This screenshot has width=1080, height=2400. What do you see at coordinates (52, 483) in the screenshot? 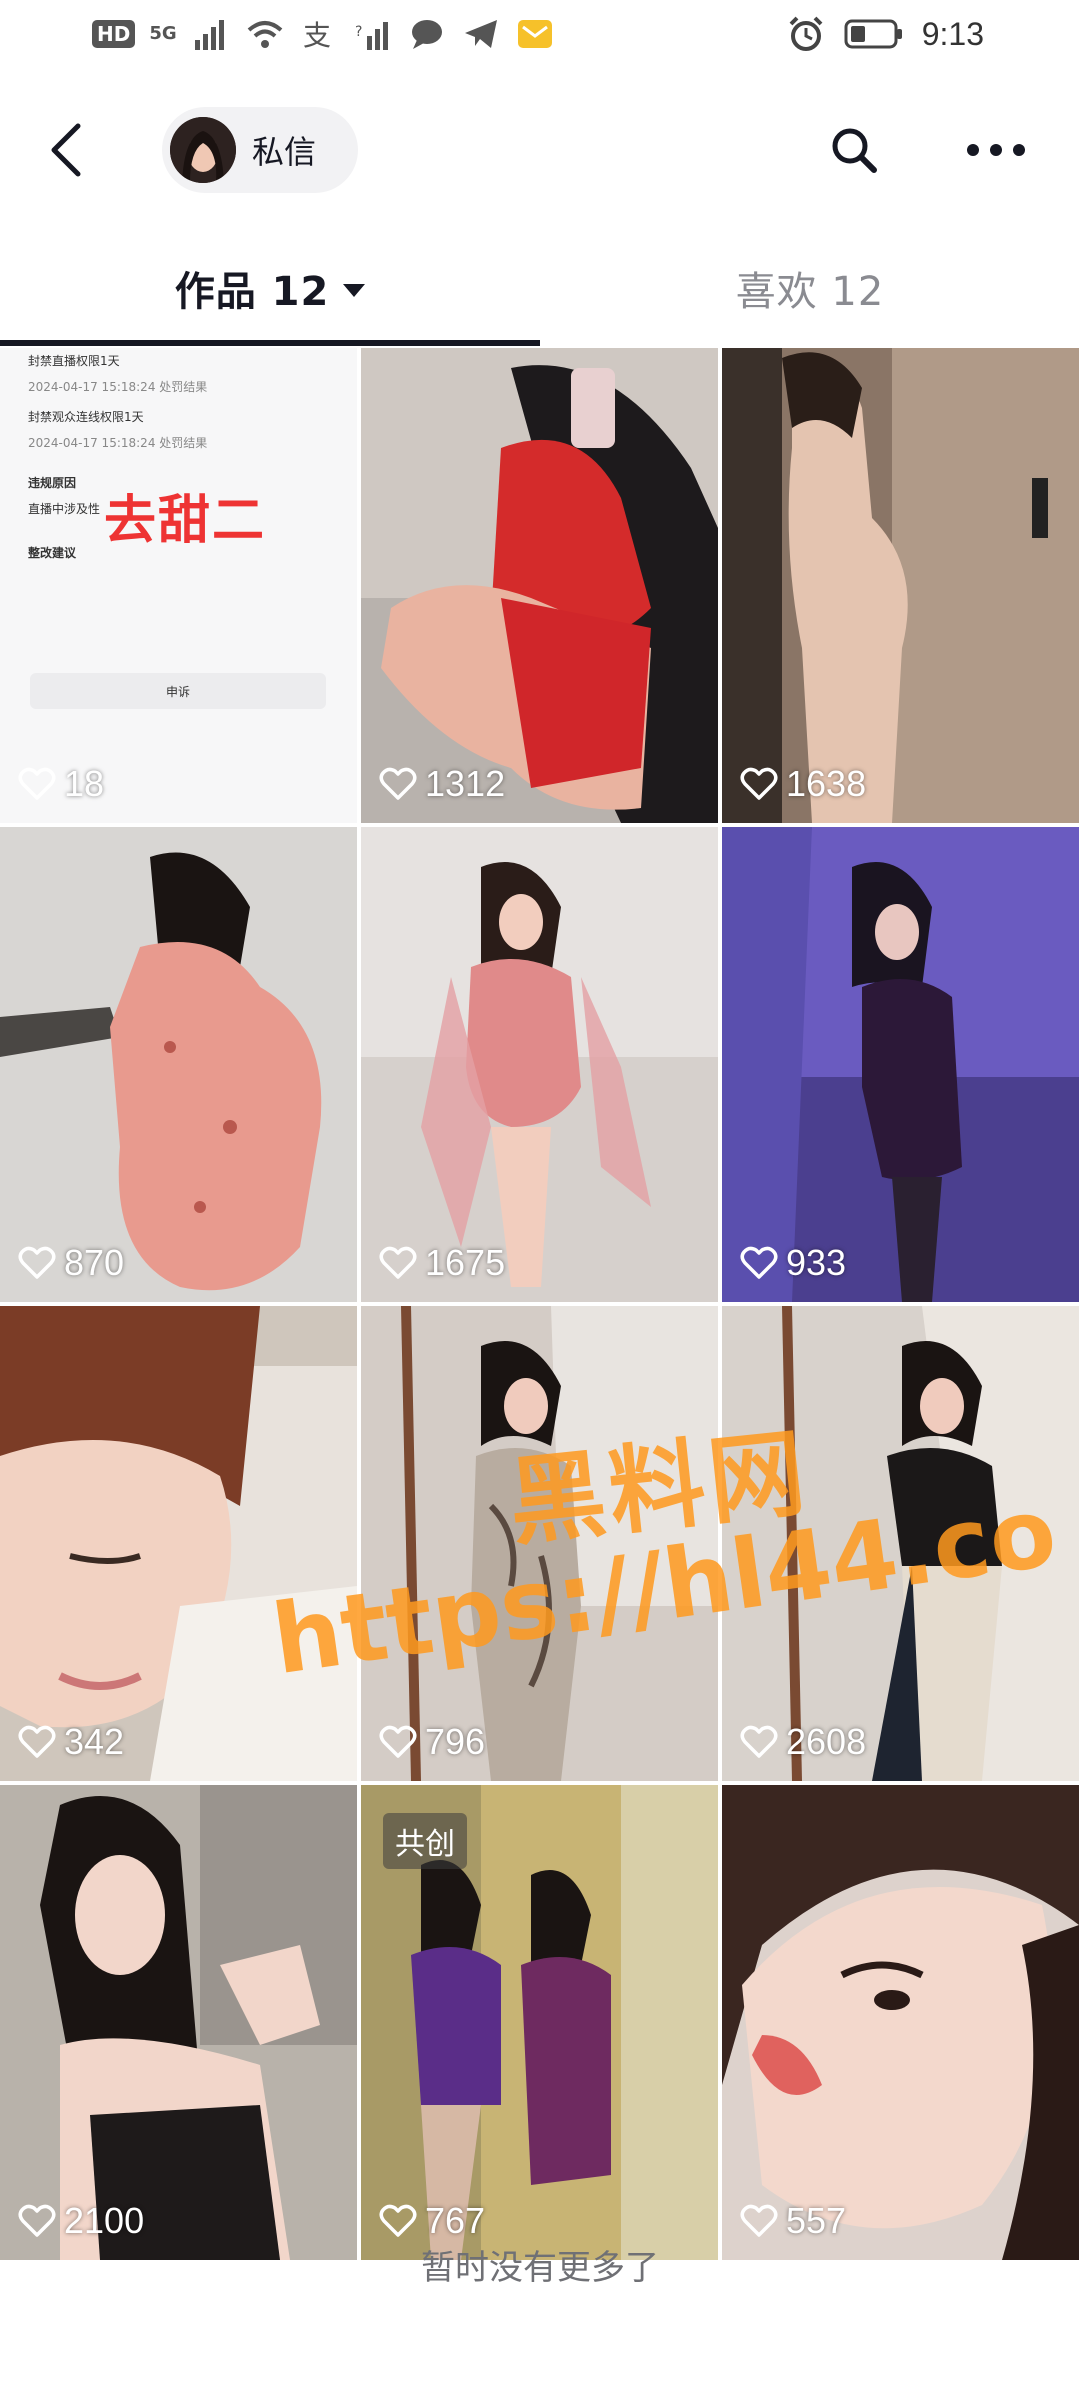
I see `doc-text: 违规原因` at bounding box center [52, 483].